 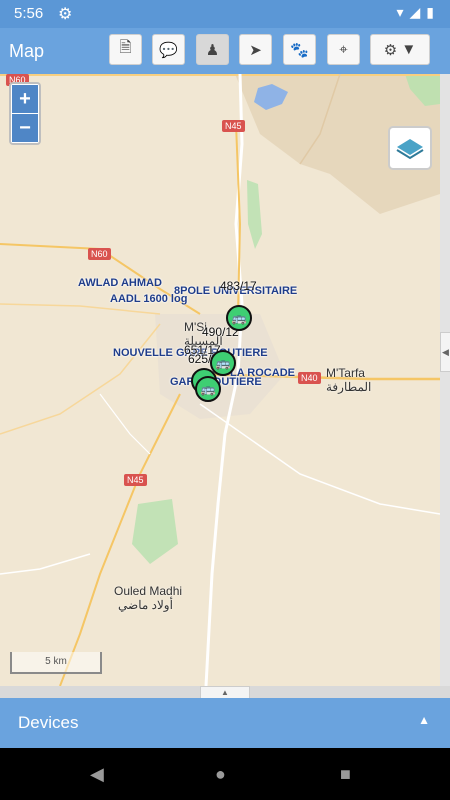 What do you see at coordinates (145, 605) in the screenshot?
I see `city-label-ouled-madhi-ar: أولاد ماضي` at bounding box center [145, 605].